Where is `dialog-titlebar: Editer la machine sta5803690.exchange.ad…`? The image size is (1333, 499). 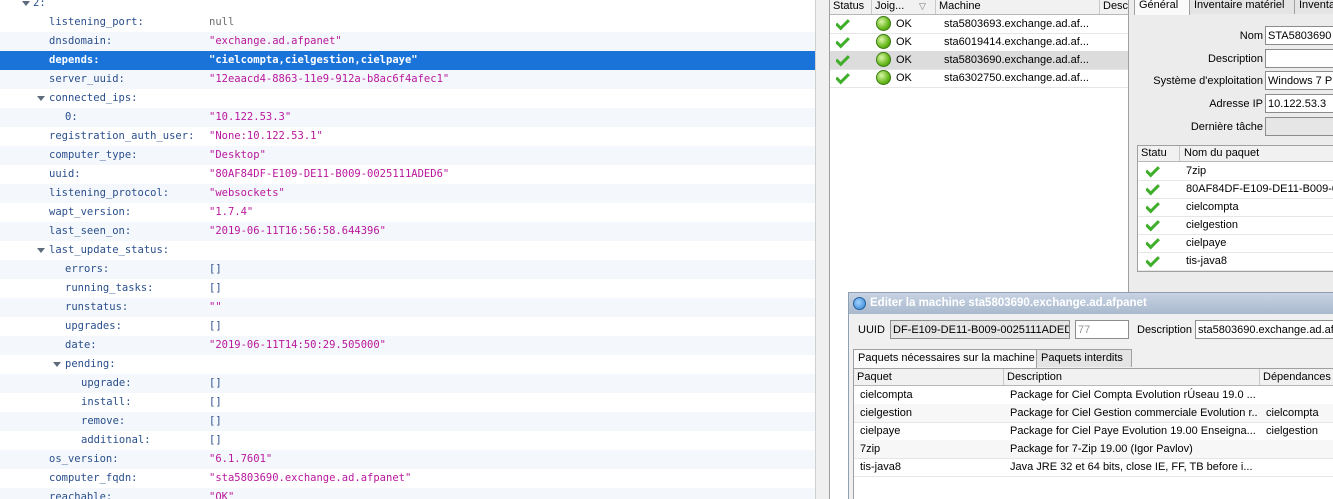 dialog-titlebar: Editer la machine sta5803690.exchange.ad… is located at coordinates (1091, 303).